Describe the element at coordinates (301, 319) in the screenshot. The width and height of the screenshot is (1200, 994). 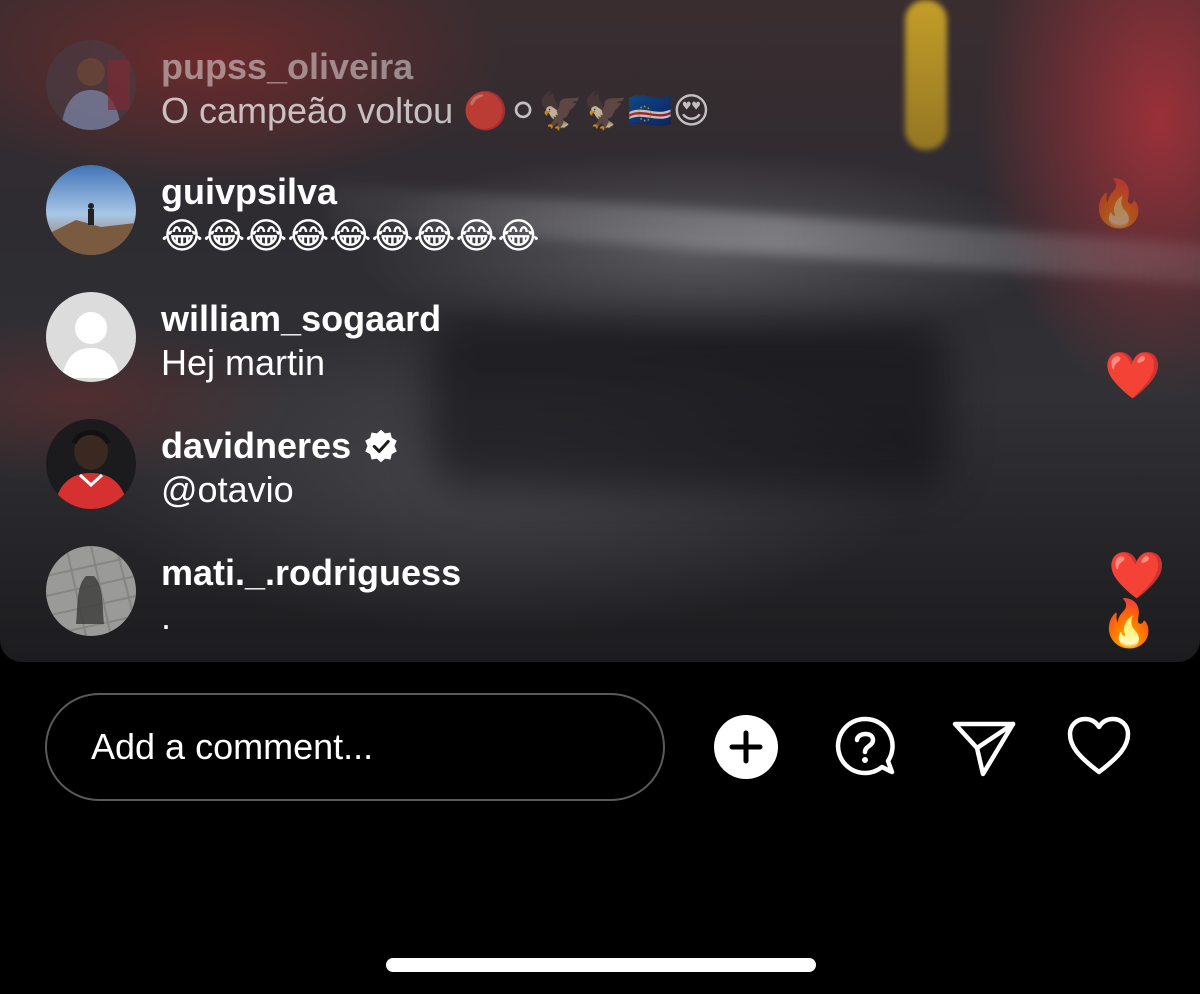
I see `comment-username: william_sogaard` at that location.